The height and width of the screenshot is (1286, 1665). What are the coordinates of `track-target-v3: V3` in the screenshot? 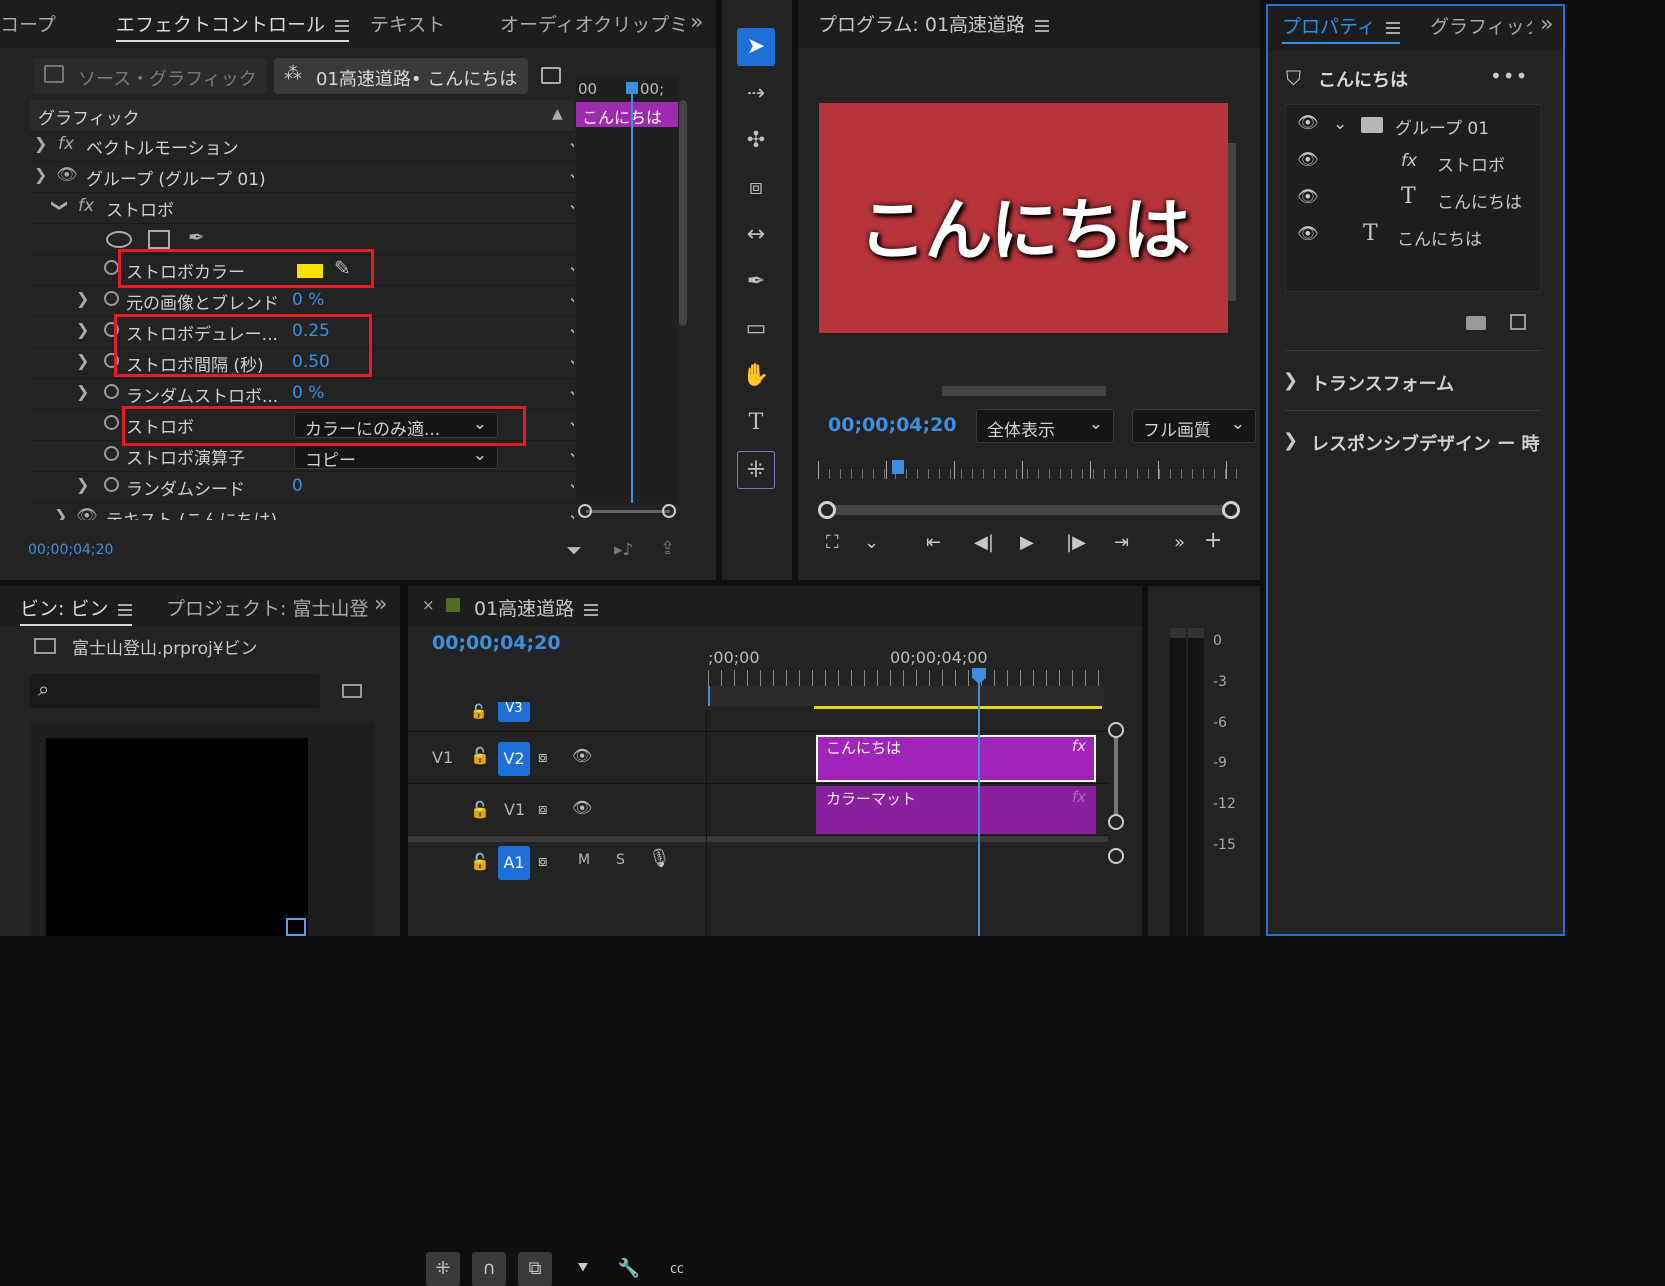 It's located at (514, 712).